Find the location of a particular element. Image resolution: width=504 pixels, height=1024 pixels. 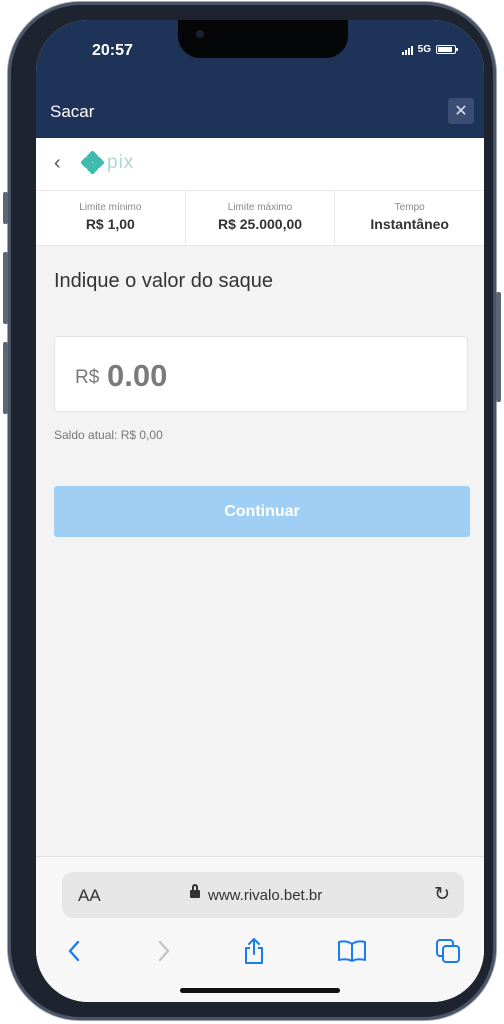

back-arrow-icon is located at coordinates (74, 951).